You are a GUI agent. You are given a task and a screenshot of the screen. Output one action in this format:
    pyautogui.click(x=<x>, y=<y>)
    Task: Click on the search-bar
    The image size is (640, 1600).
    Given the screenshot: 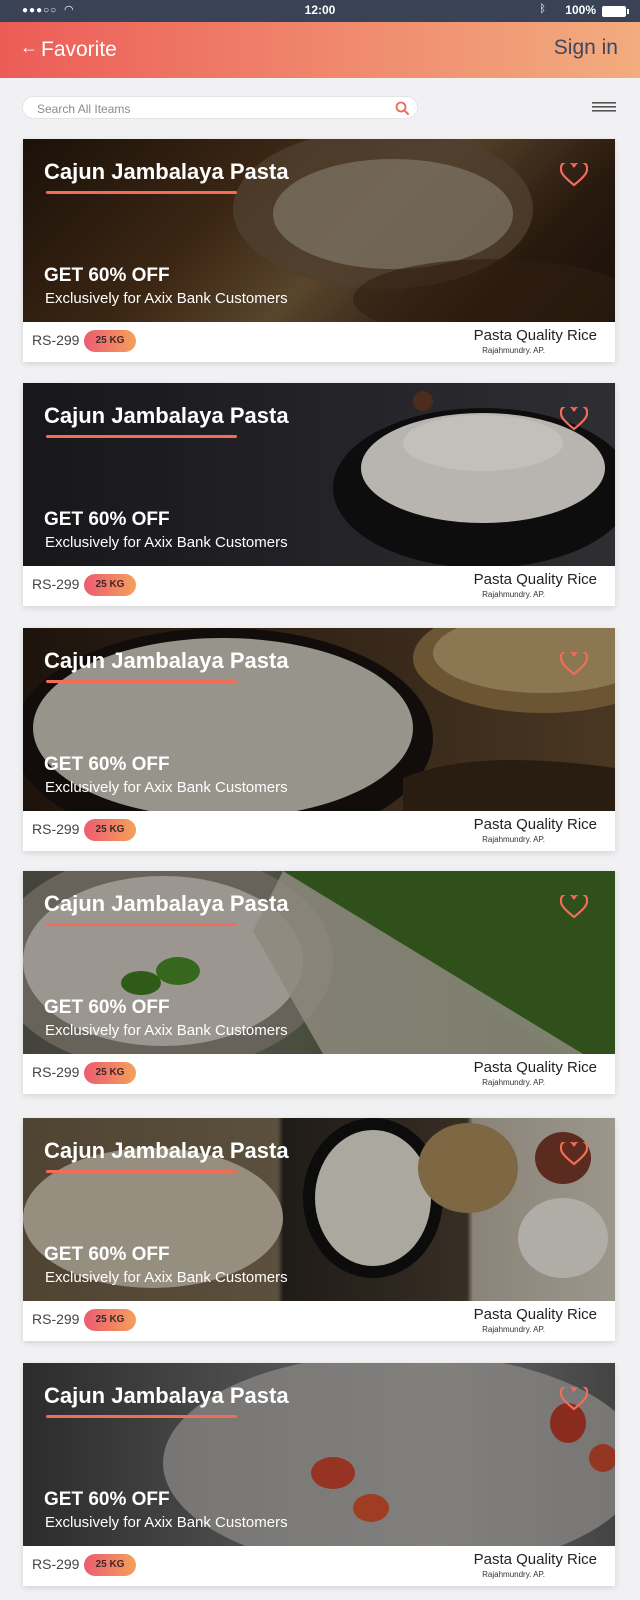 What is the action you would take?
    pyautogui.click(x=220, y=107)
    